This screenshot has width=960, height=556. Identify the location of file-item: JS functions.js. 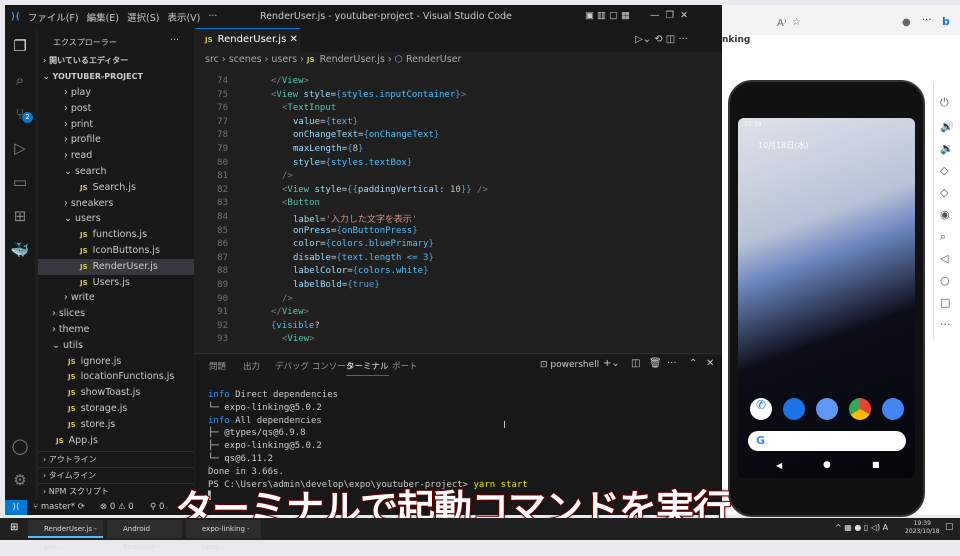
(116, 235).